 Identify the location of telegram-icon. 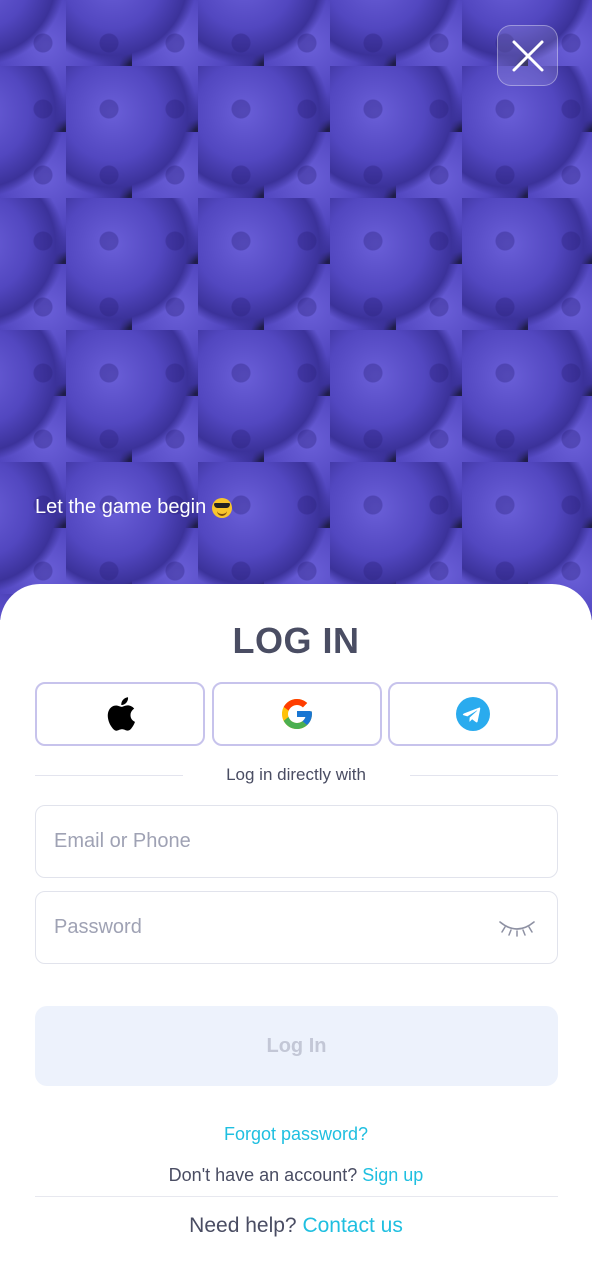
(473, 714).